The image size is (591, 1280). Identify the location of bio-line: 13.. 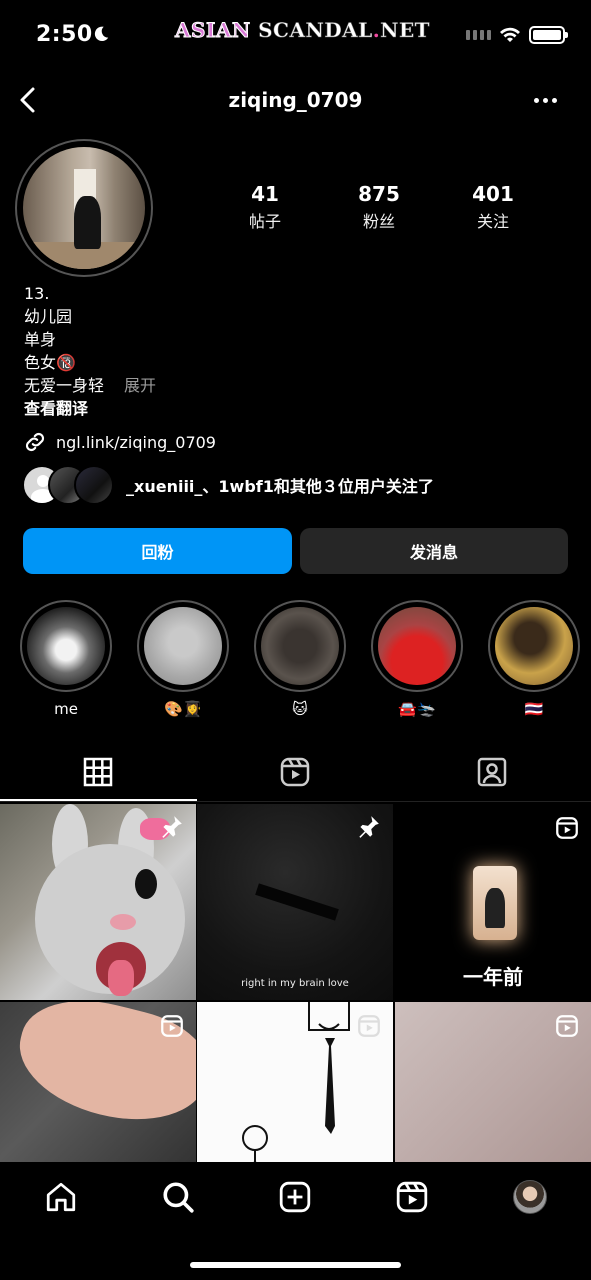
(37, 293).